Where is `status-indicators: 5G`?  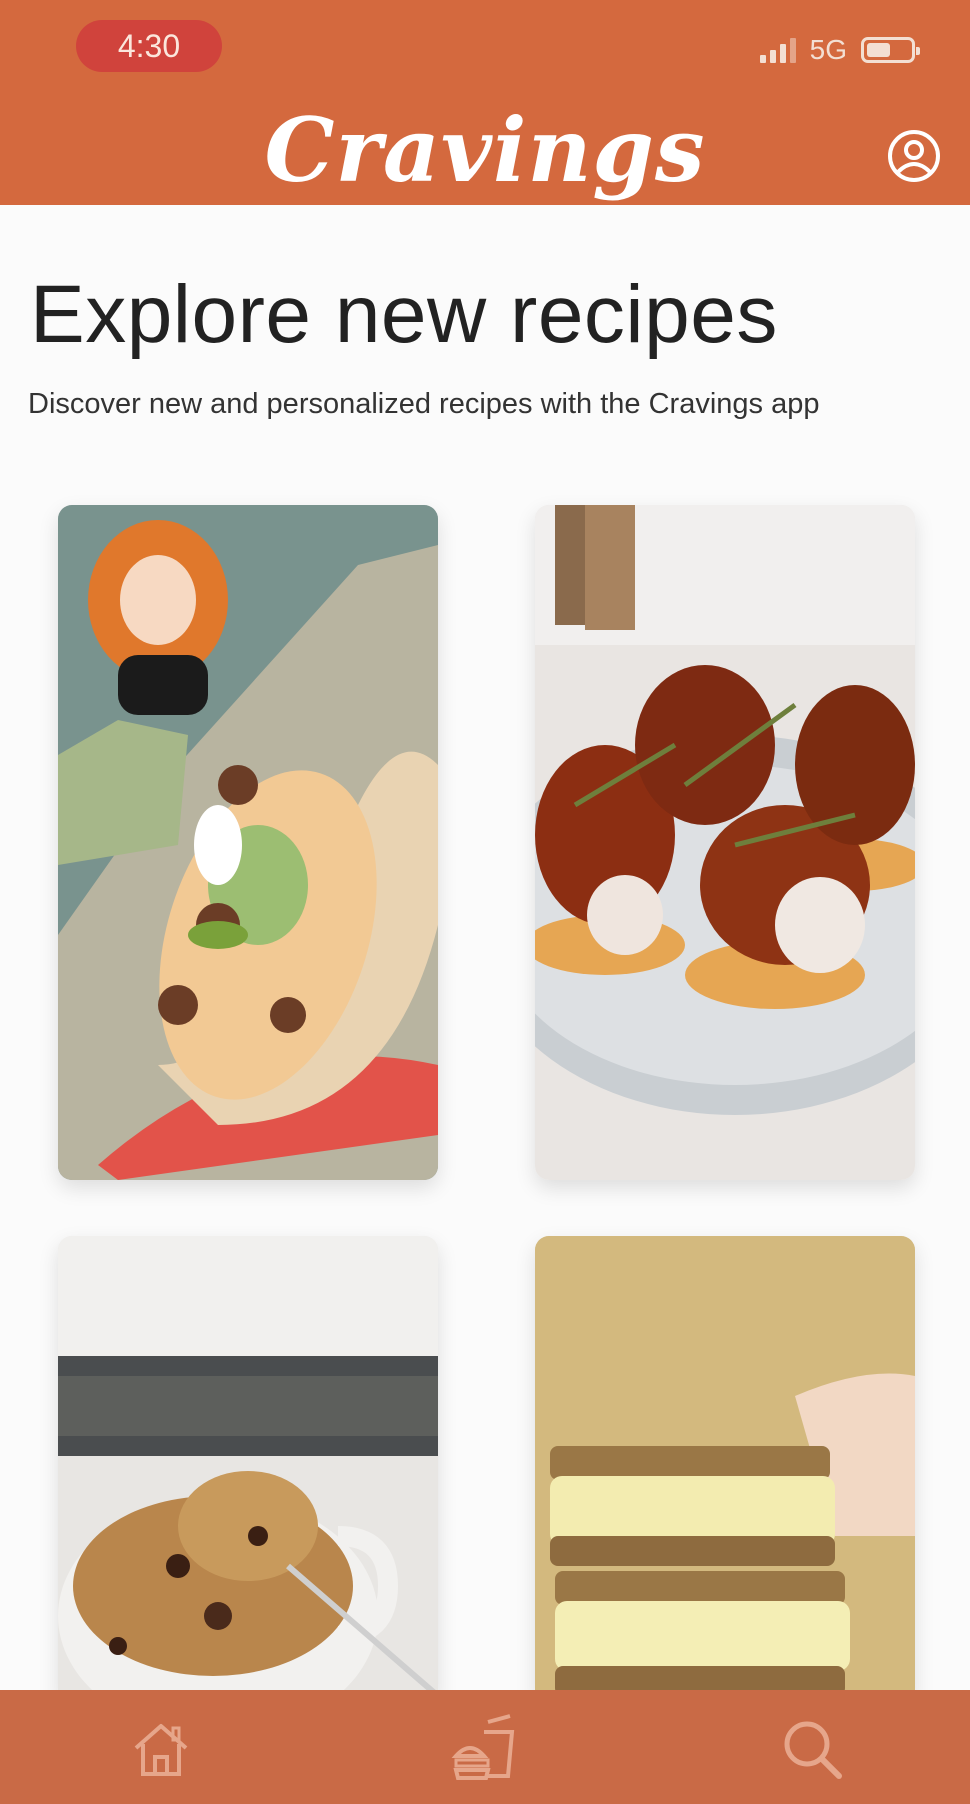
status-indicators: 5G is located at coordinates (839, 50).